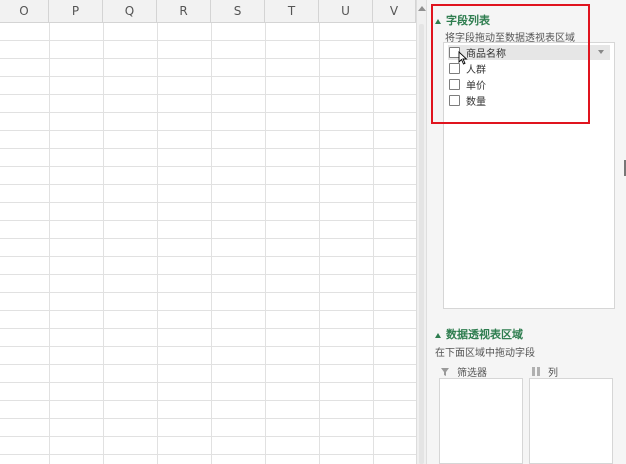 This screenshot has height=464, width=626. I want to click on column-header-q: Q, so click(130, 11).